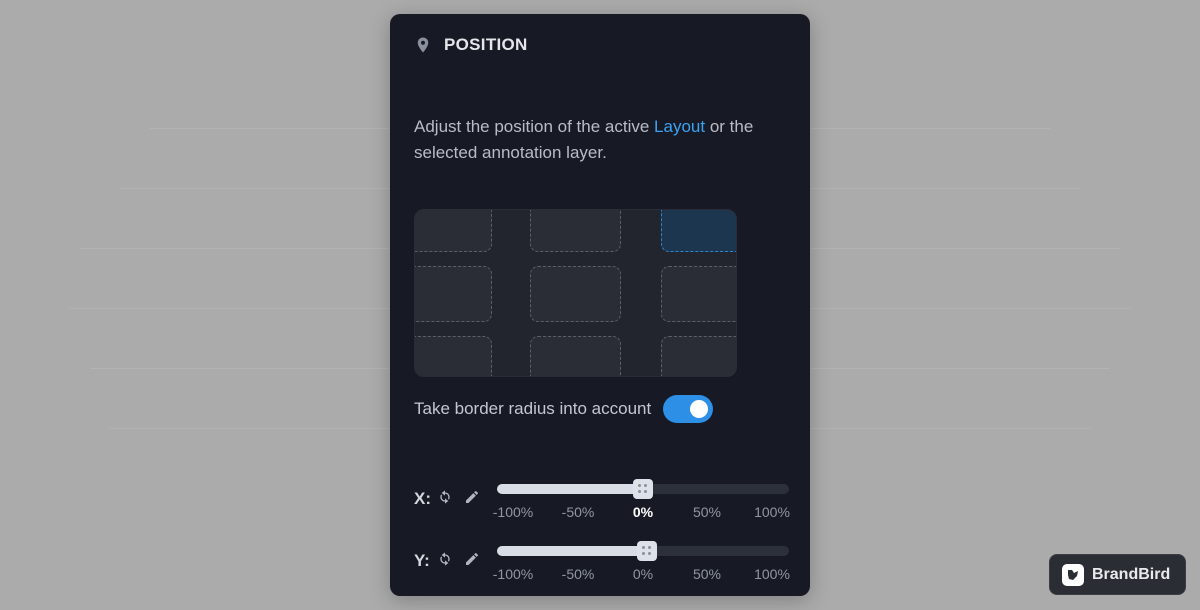  Describe the element at coordinates (453, 294) in the screenshot. I see `position-middle-left` at that location.